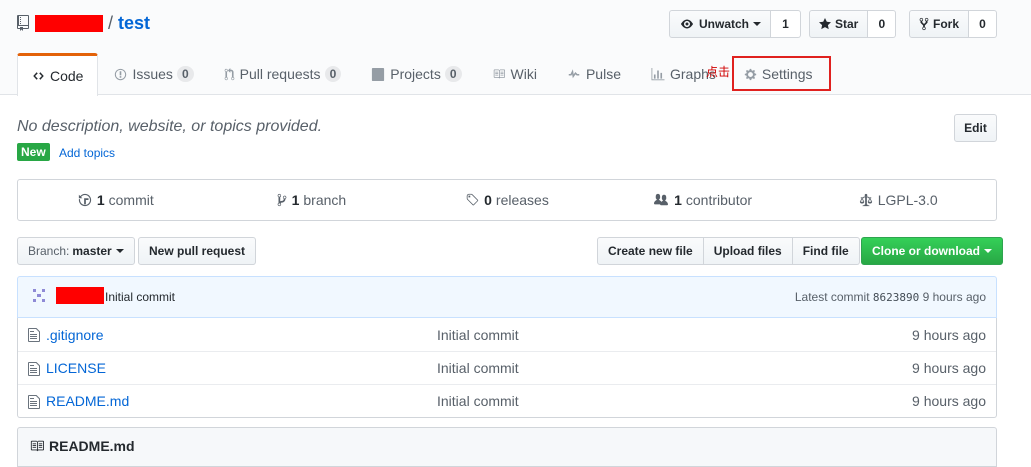 Image resolution: width=1031 pixels, height=467 pixels. What do you see at coordinates (703, 200) in the screenshot?
I see `summary-contributors: 1 contributor` at bounding box center [703, 200].